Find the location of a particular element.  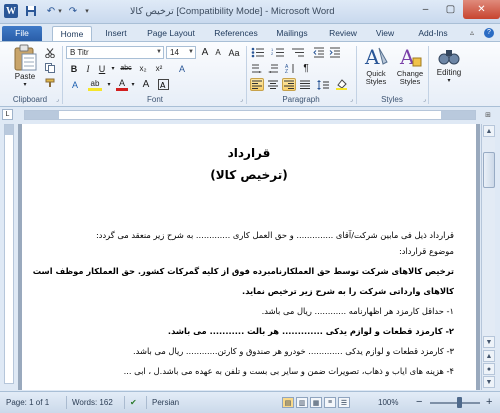

ruler-strip is located at coordinates (250, 115).